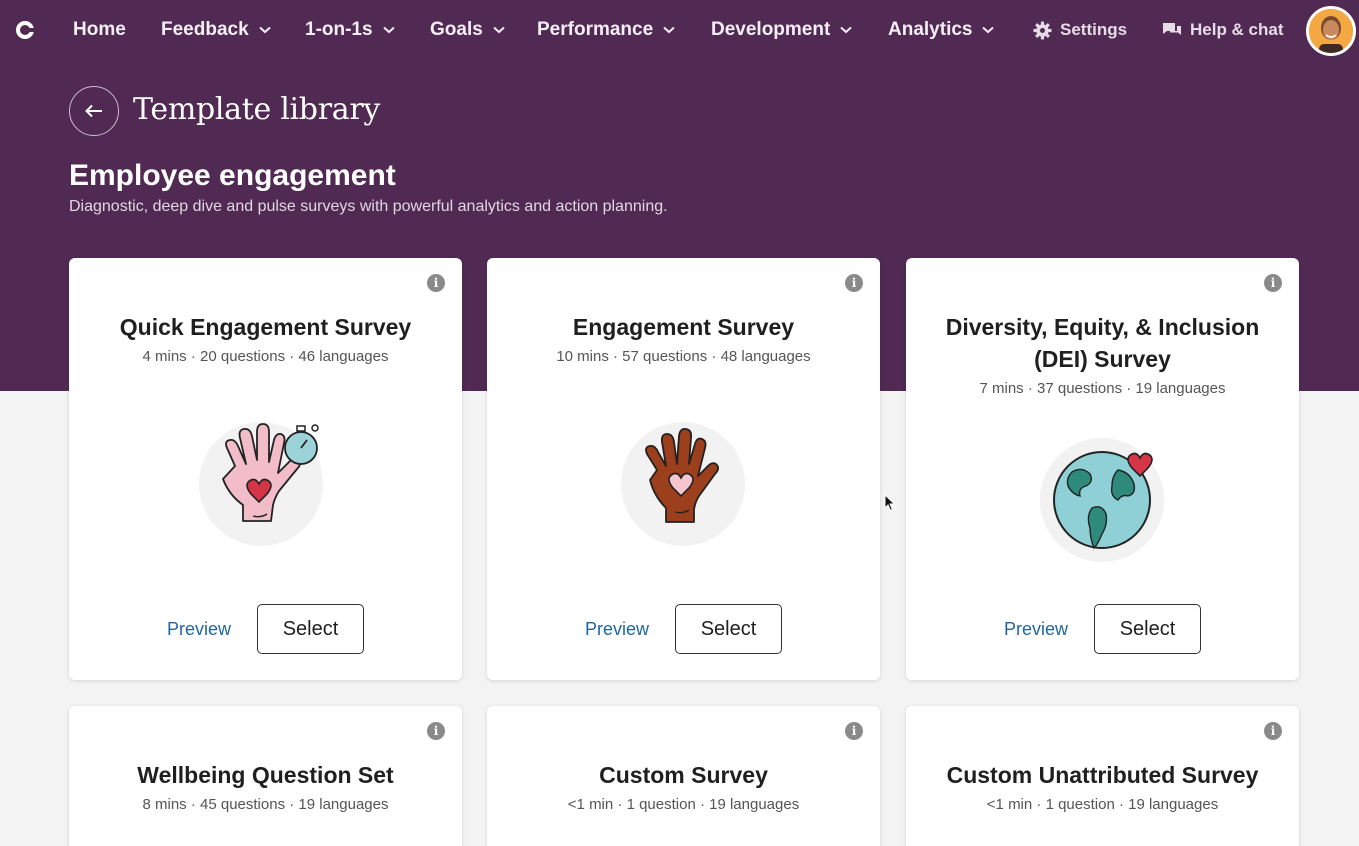  I want to click on nav-1on1s: 1-on-1s, so click(350, 30).